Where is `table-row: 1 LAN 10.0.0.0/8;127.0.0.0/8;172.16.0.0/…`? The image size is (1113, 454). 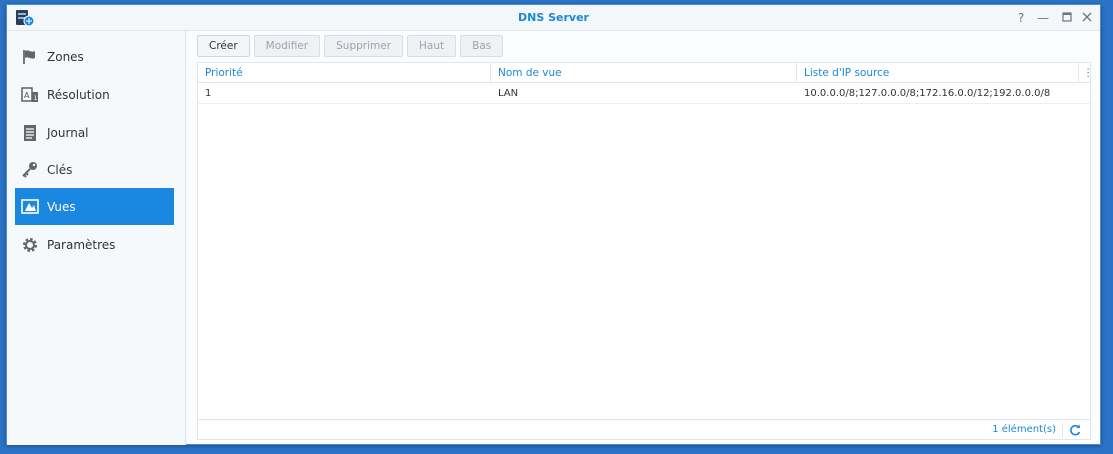
table-row: 1 LAN 10.0.0.0/8;127.0.0.0/8;172.16.0.0/… is located at coordinates (644, 94).